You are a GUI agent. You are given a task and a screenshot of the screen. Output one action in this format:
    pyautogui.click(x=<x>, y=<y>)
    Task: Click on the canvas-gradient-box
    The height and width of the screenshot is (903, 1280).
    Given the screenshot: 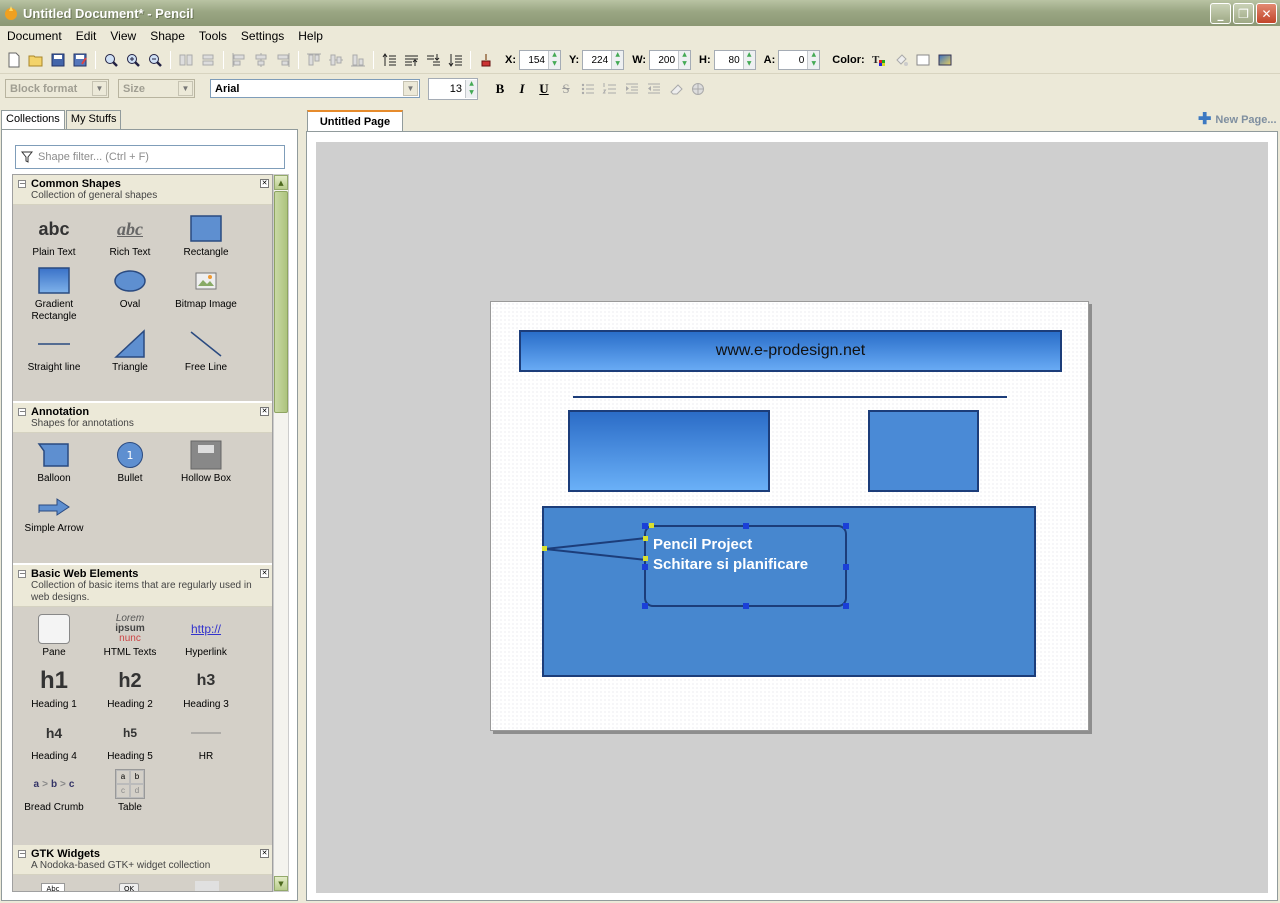 What is the action you would take?
    pyautogui.click(x=669, y=451)
    